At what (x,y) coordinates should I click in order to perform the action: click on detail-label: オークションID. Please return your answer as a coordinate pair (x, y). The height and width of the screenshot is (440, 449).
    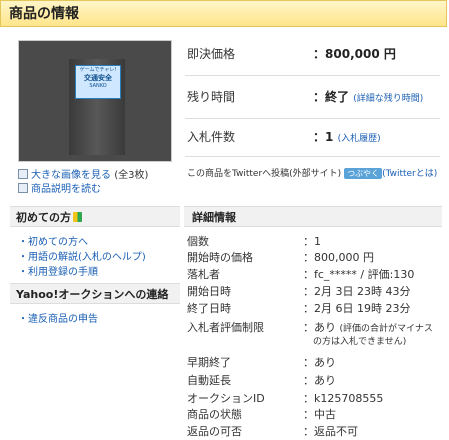
    Looking at the image, I should click on (226, 398).